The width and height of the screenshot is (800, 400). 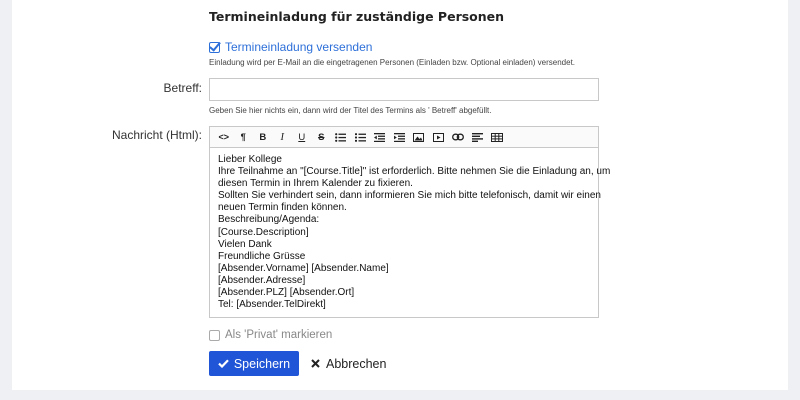 What do you see at coordinates (262, 256) in the screenshot?
I see `message-line: Freundliche Grüsse` at bounding box center [262, 256].